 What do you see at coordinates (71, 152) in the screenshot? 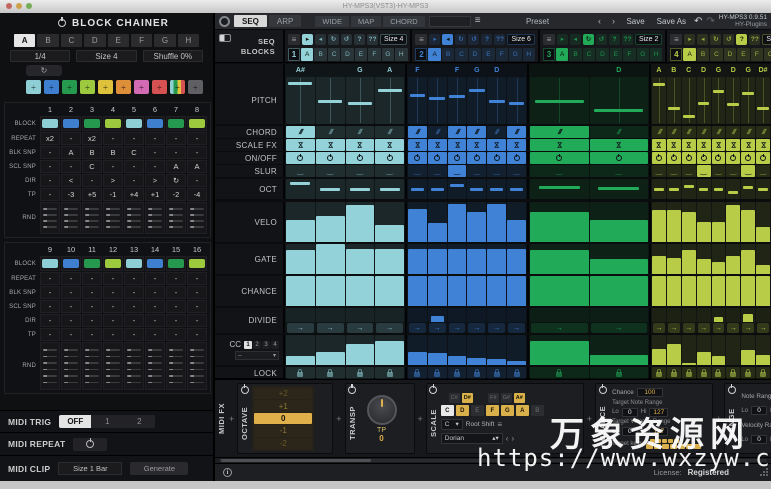
I see `grid-blk_snp-cell: A` at bounding box center [71, 152].